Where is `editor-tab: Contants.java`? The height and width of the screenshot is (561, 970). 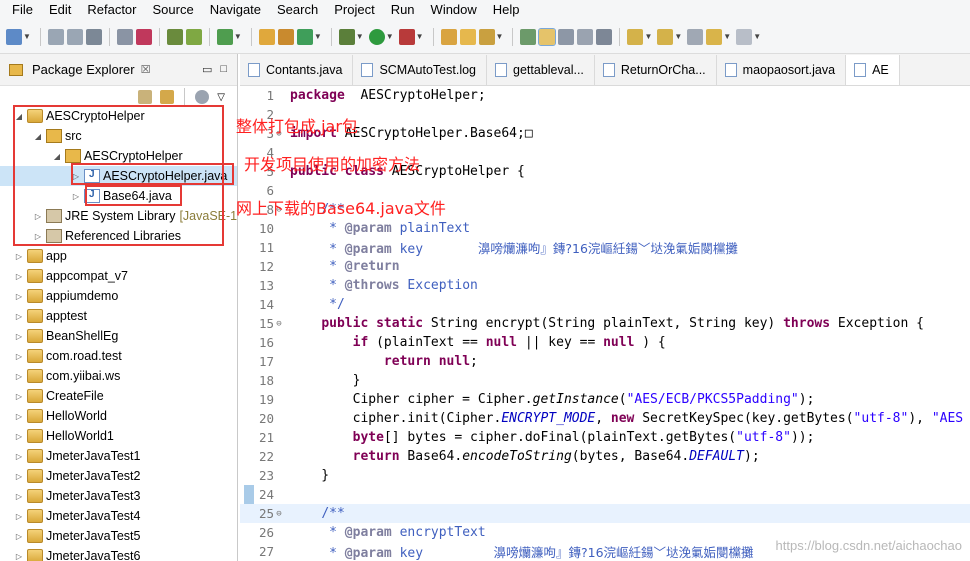
editor-tab: Contants.java is located at coordinates (297, 70).